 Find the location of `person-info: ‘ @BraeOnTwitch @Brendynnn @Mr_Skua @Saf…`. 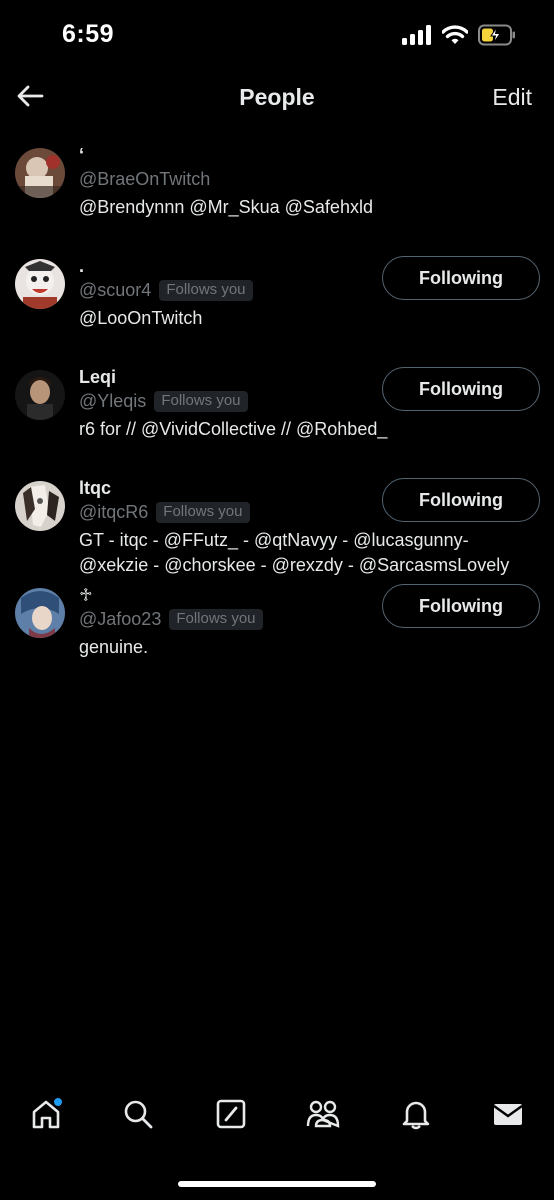

person-info: ‘ @BraeOnTwitch @Brendynnn @Mr_Skua @Saf… is located at coordinates (309, 182).